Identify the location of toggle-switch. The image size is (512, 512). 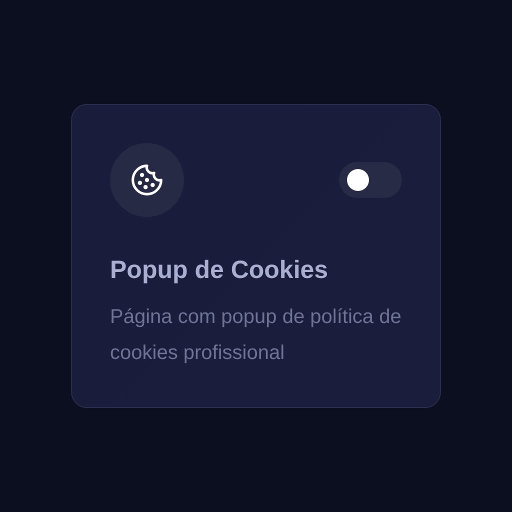
(370, 180).